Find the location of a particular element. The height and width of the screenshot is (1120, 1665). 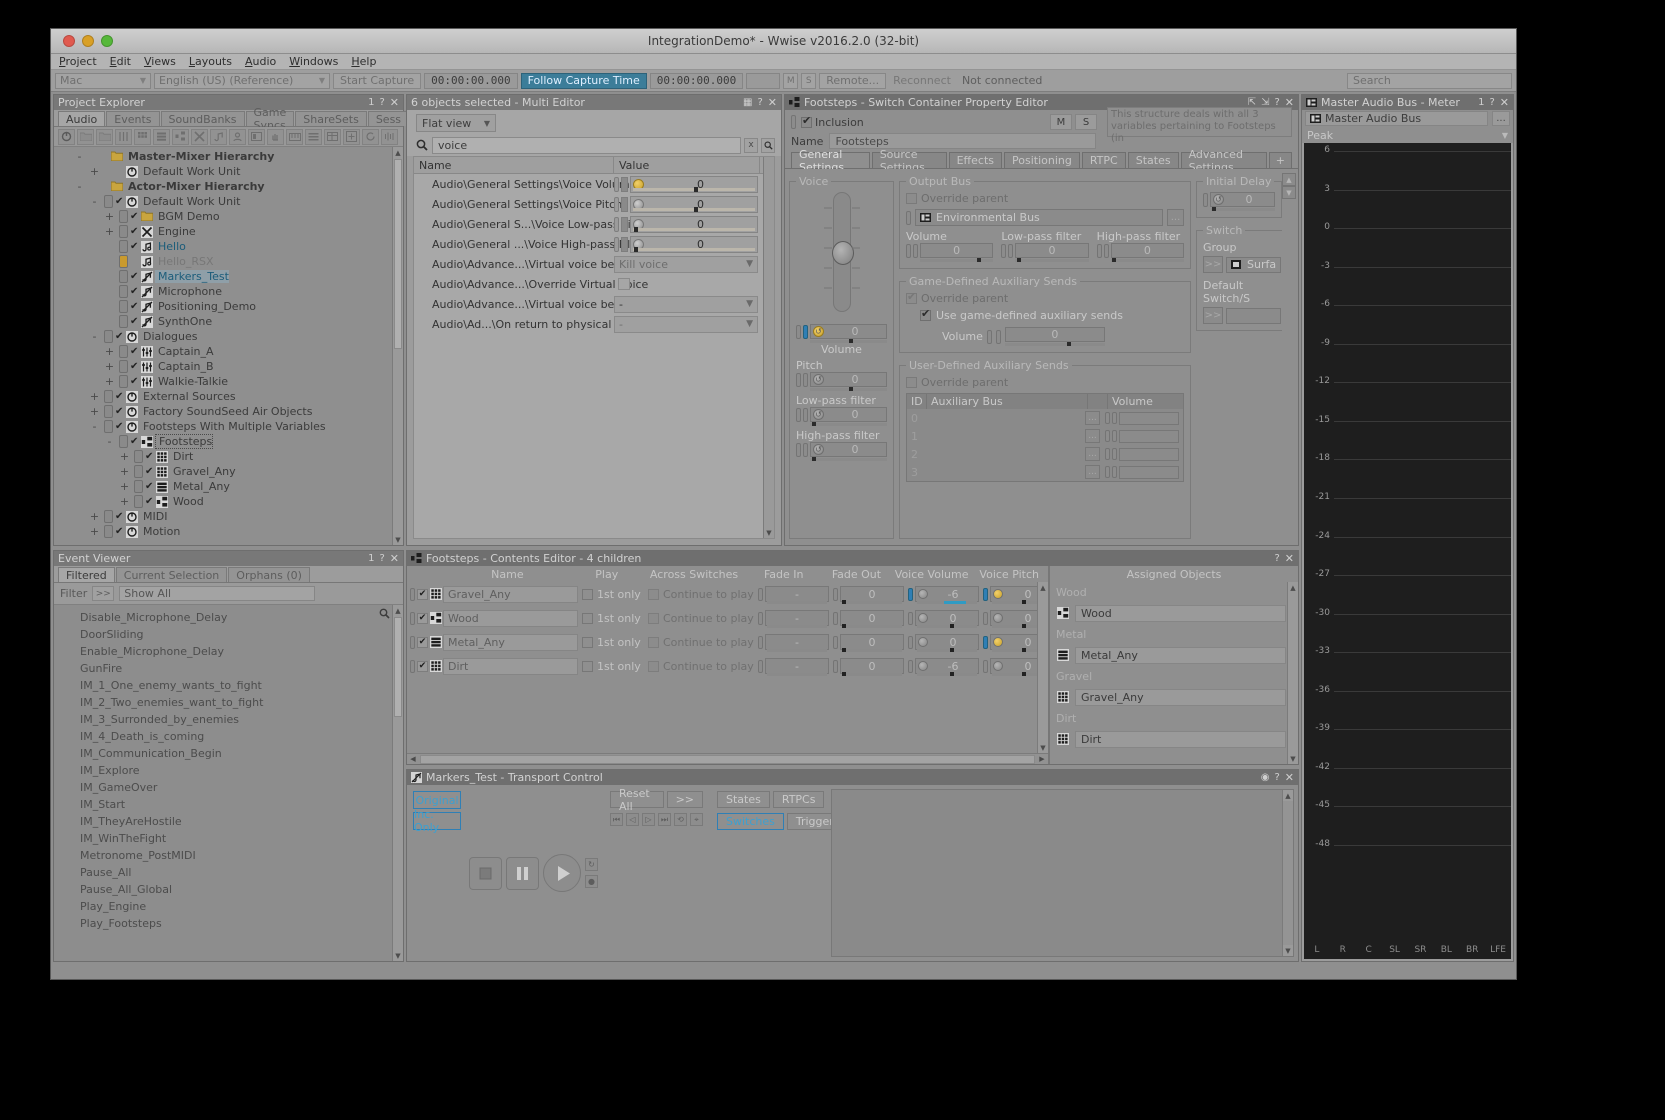

tree-item: + ✔ Metal_Any is located at coordinates (228, 486).